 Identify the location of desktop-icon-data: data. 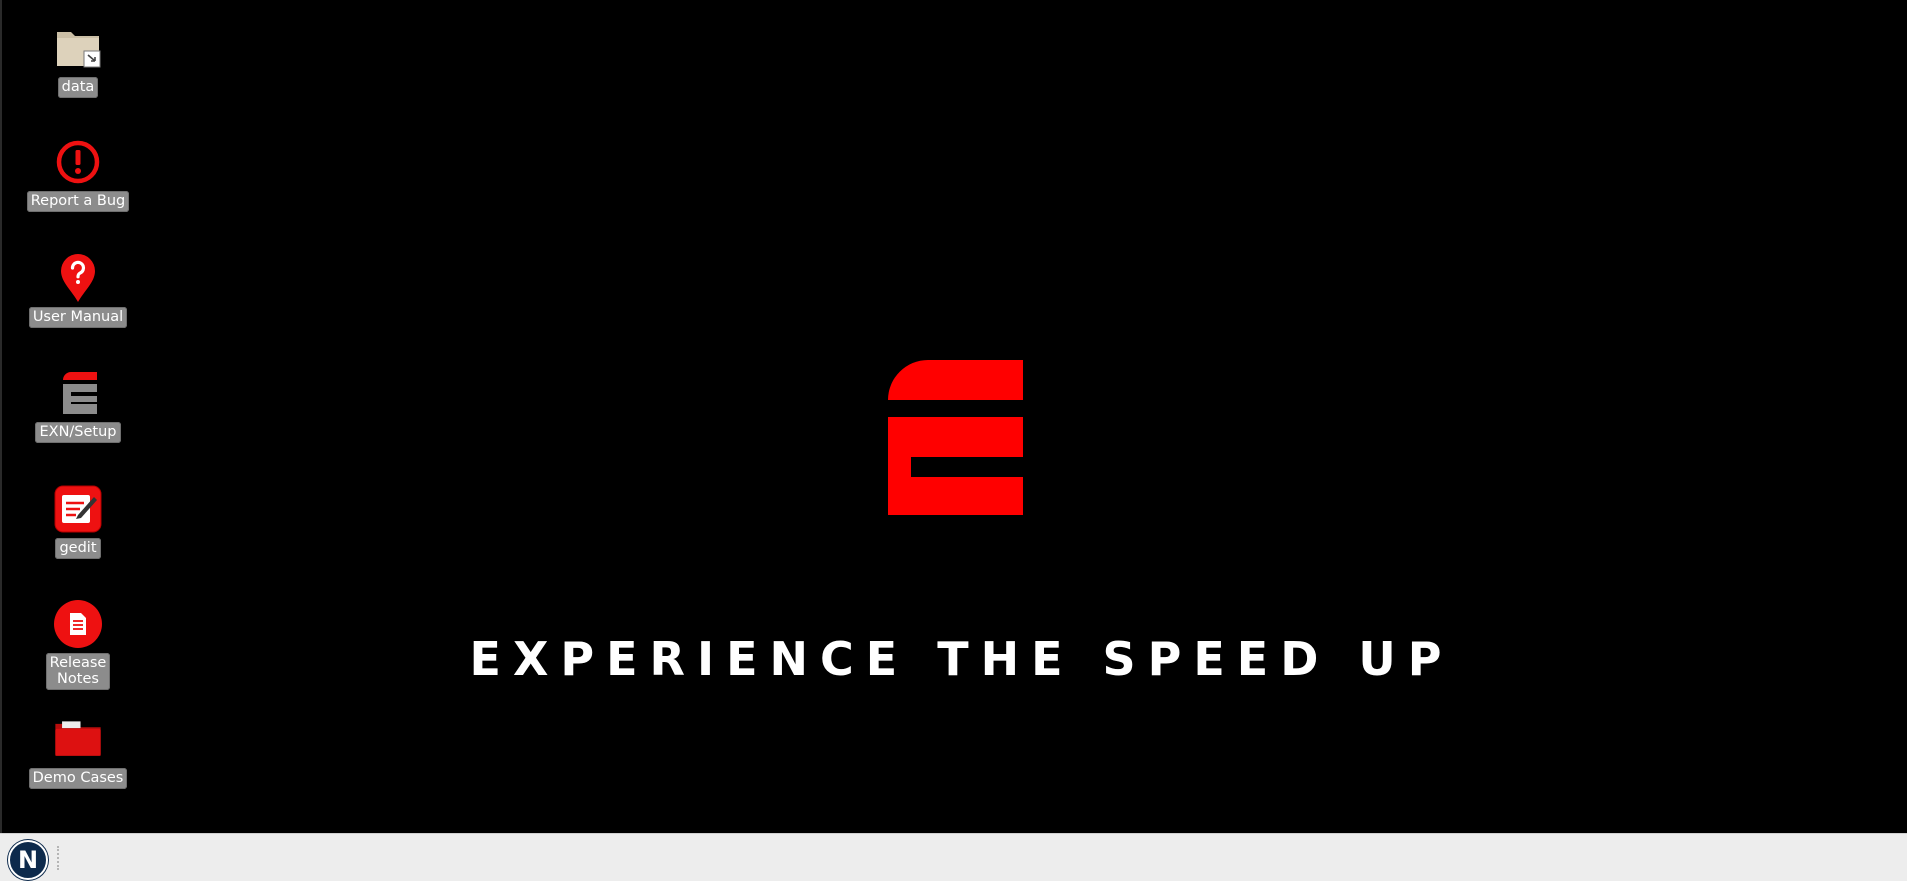
(78, 60).